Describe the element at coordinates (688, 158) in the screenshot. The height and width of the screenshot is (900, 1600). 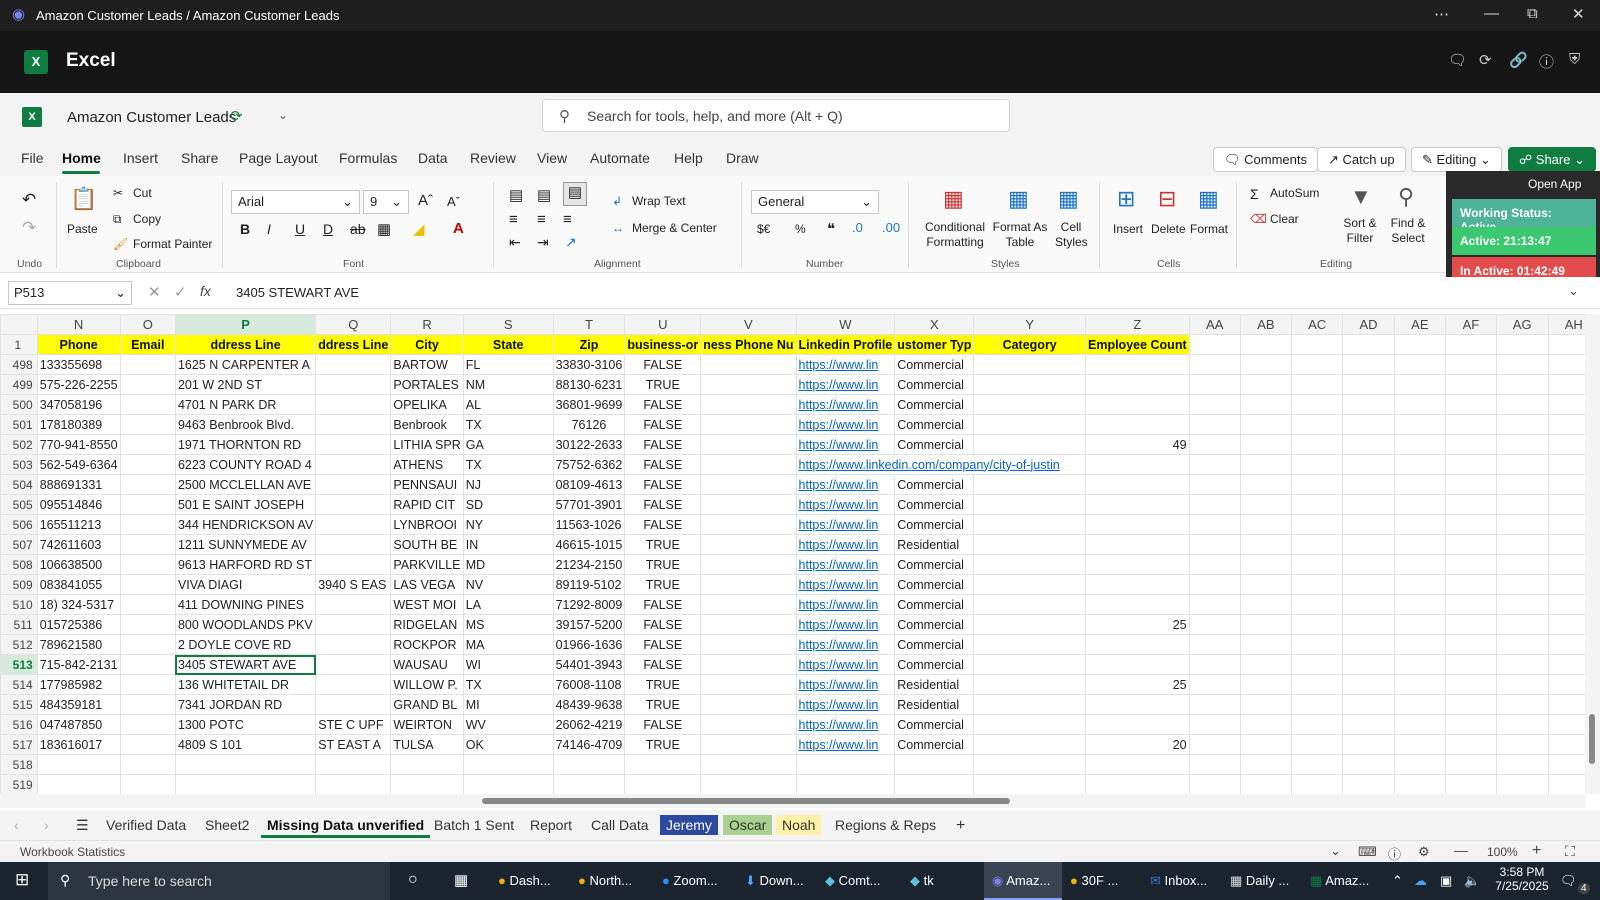
I see `tab-help: Help` at that location.